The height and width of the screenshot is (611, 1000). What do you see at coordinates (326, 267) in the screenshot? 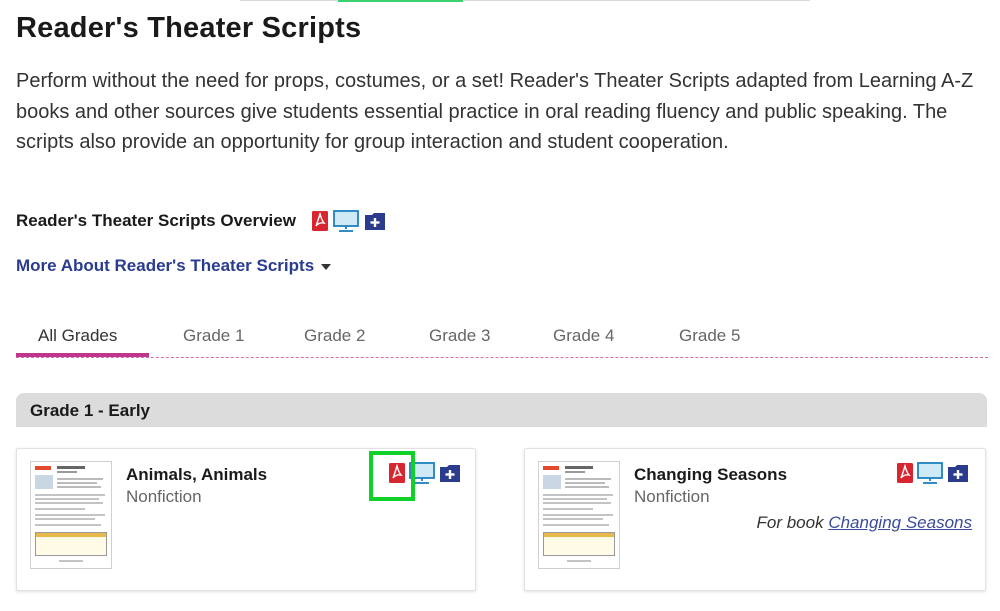
I see `caret-down-icon` at bounding box center [326, 267].